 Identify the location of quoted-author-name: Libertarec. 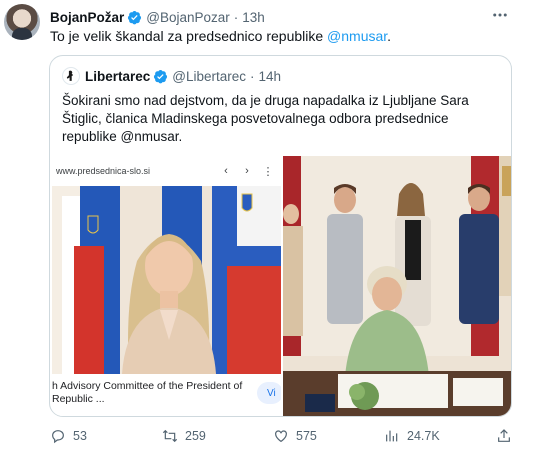
(117, 76).